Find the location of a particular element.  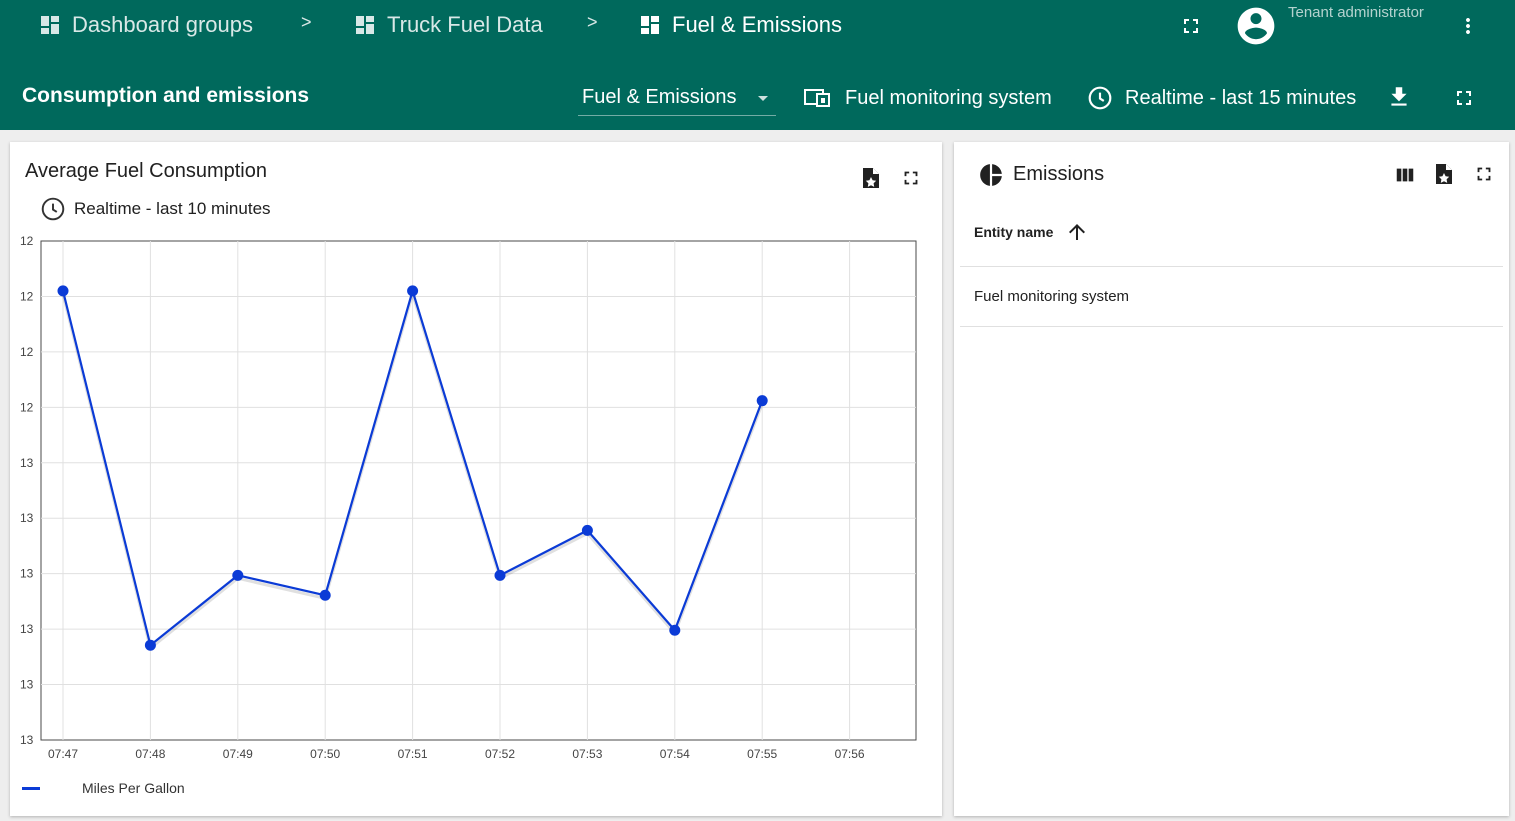

widget-timewindow-label: Realtime - last 10 minutes is located at coordinates (172, 208).